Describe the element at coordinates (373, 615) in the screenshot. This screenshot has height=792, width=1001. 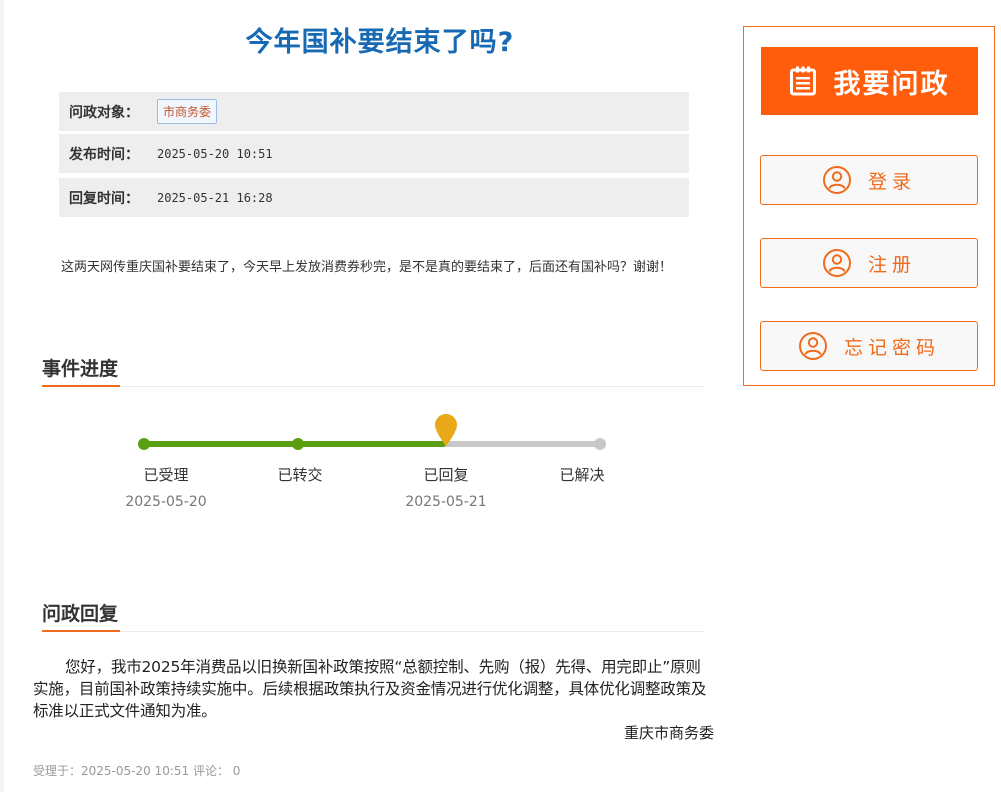
I see `reply-section-header: 问政回复` at that location.